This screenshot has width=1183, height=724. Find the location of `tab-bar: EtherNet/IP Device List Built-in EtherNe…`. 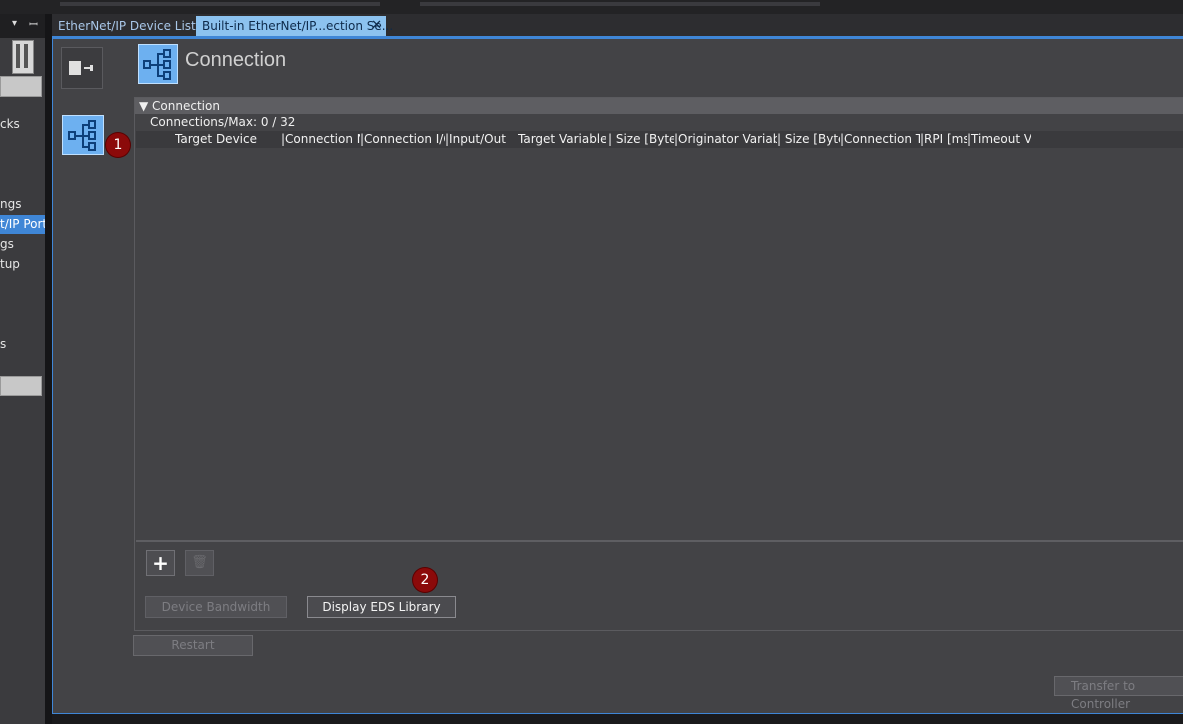

tab-bar: EtherNet/IP Device List Built-in EtherNe… is located at coordinates (617, 25).